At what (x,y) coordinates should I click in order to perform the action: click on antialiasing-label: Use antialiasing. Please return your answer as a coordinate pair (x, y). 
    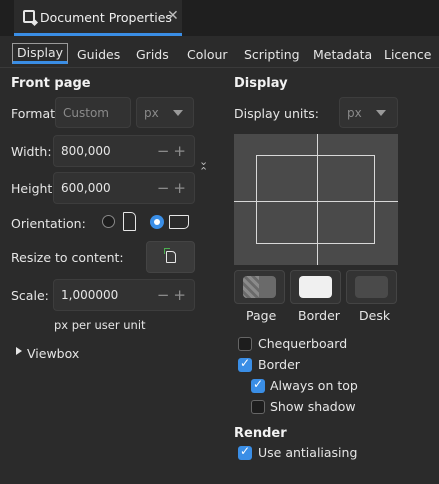
    Looking at the image, I should click on (308, 452).